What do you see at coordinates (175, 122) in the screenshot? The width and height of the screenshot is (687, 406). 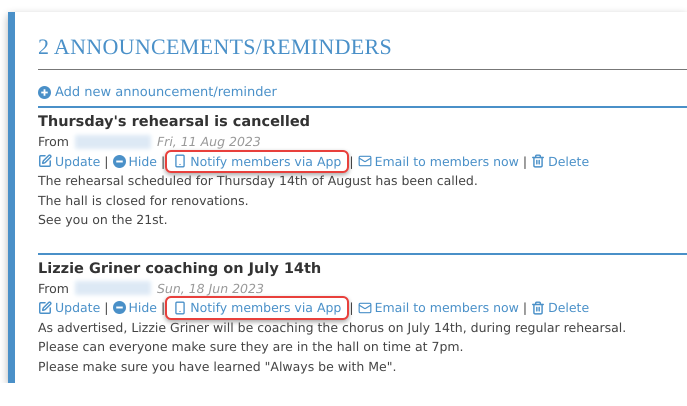 I see `announcement-title: Thursday's rehearsal is cancelled` at bounding box center [175, 122].